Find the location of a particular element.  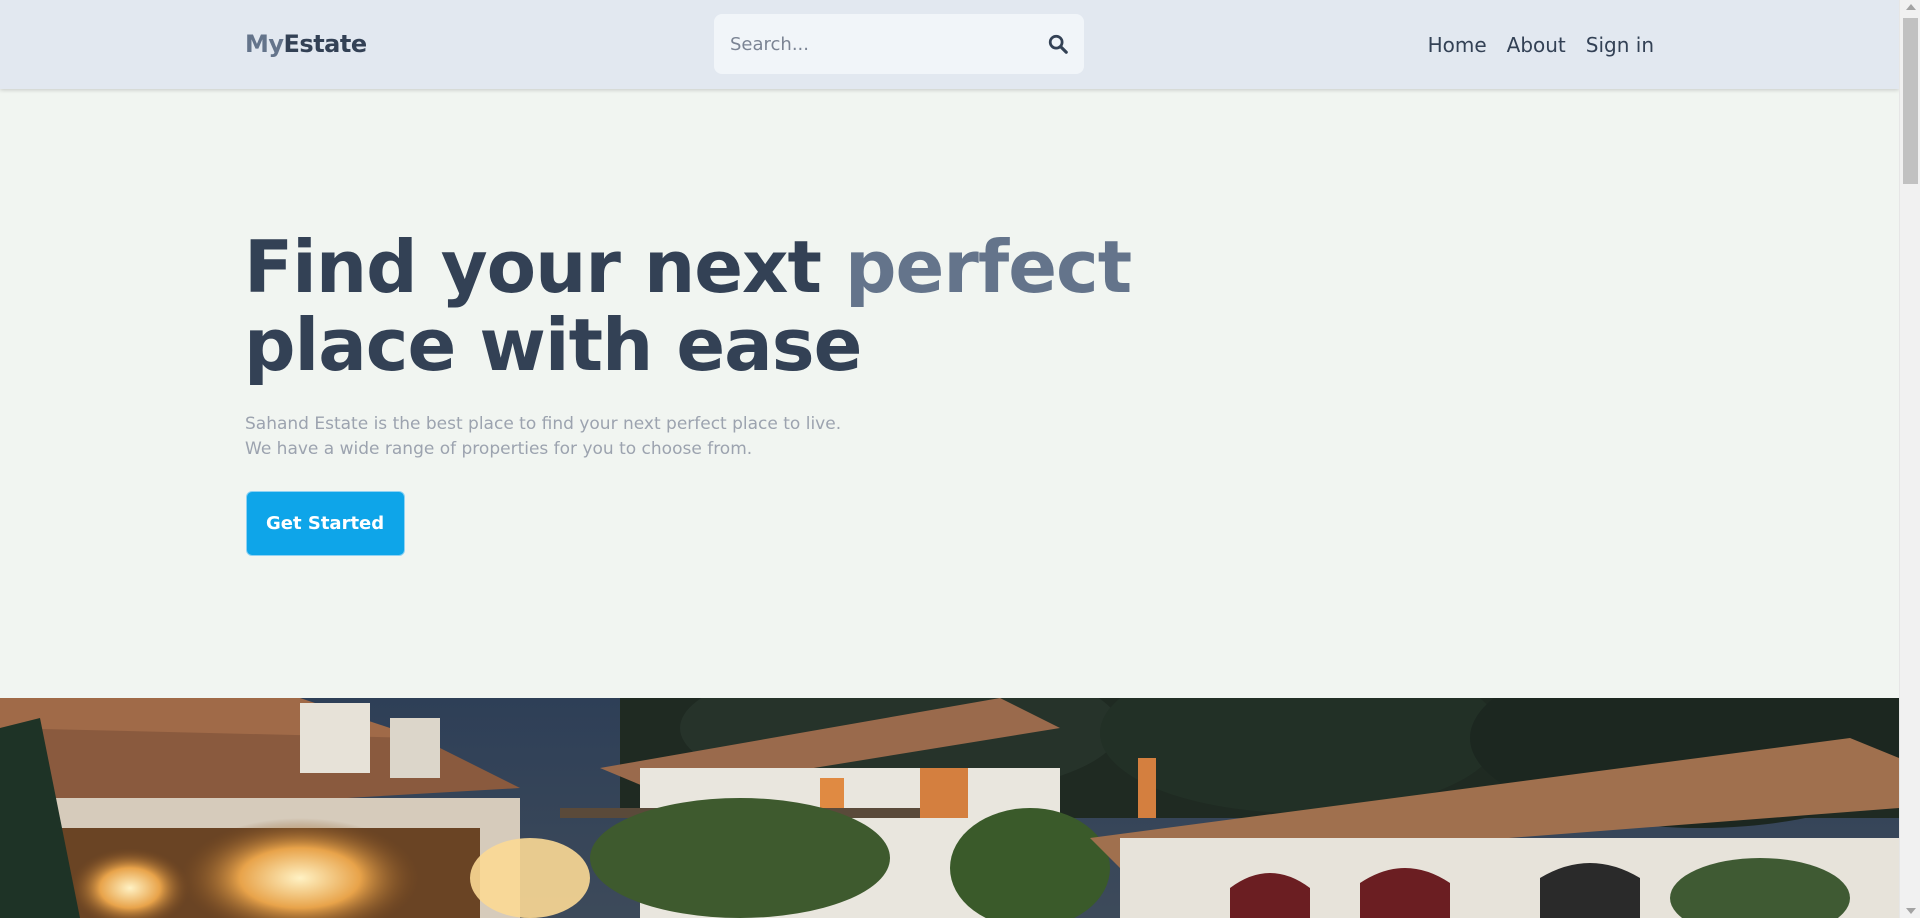

nav-home: Home is located at coordinates (1457, 45).